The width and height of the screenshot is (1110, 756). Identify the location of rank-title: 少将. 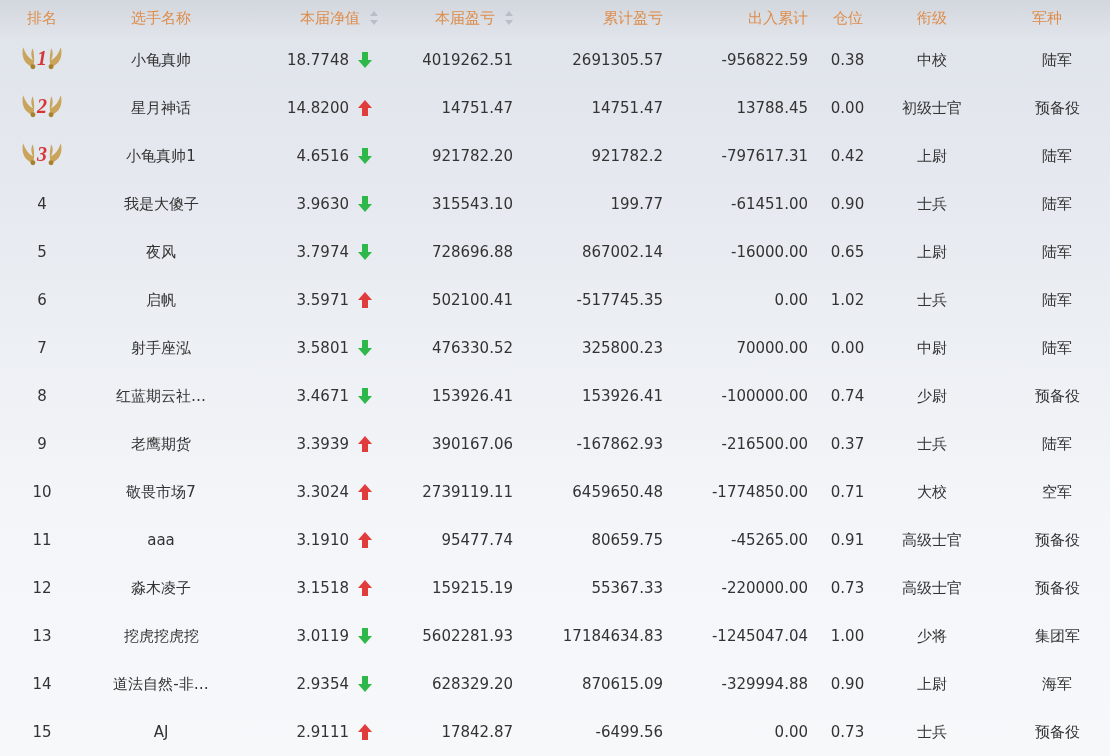
(932, 635).